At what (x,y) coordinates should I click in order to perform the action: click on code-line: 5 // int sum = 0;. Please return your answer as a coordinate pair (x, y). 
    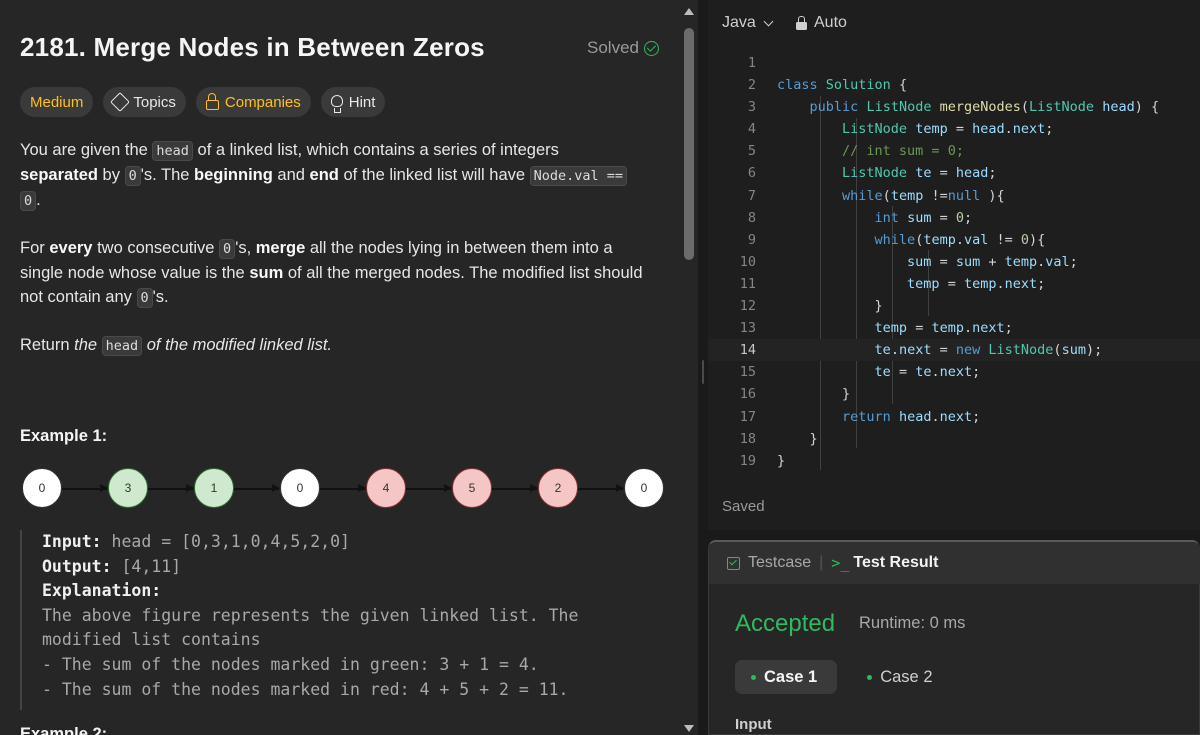
    Looking at the image, I should click on (954, 151).